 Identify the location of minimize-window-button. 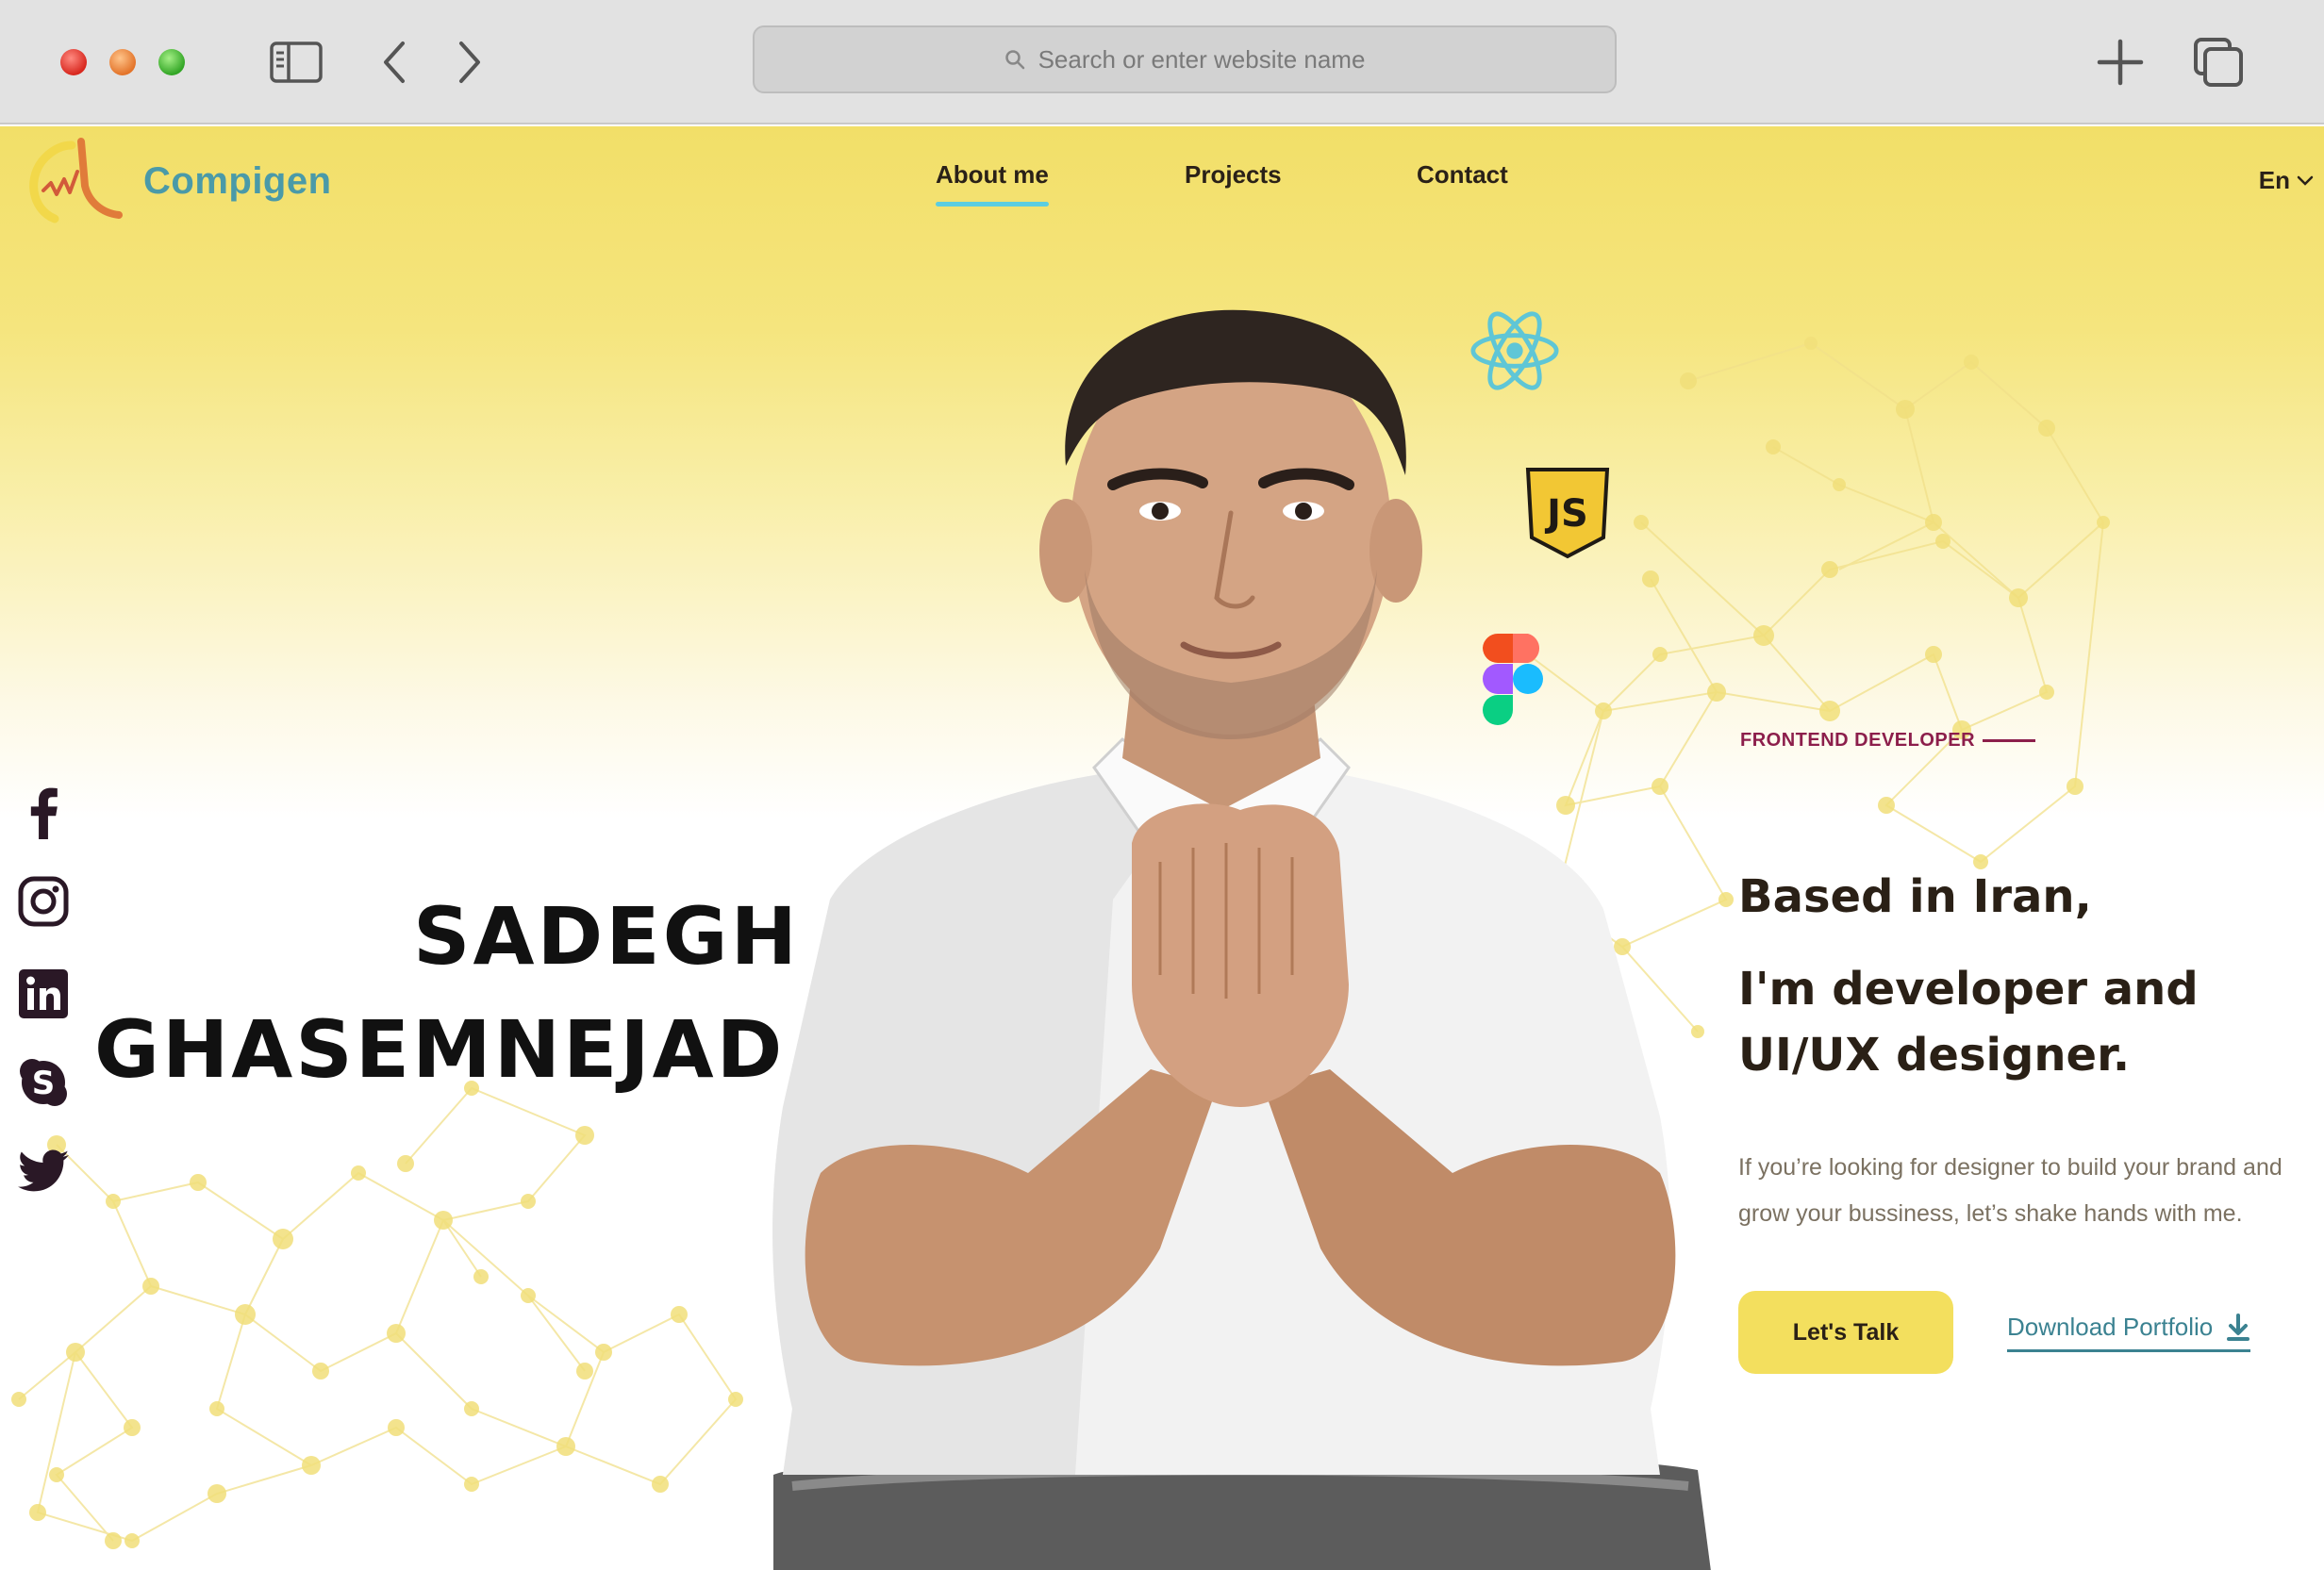
(123, 62).